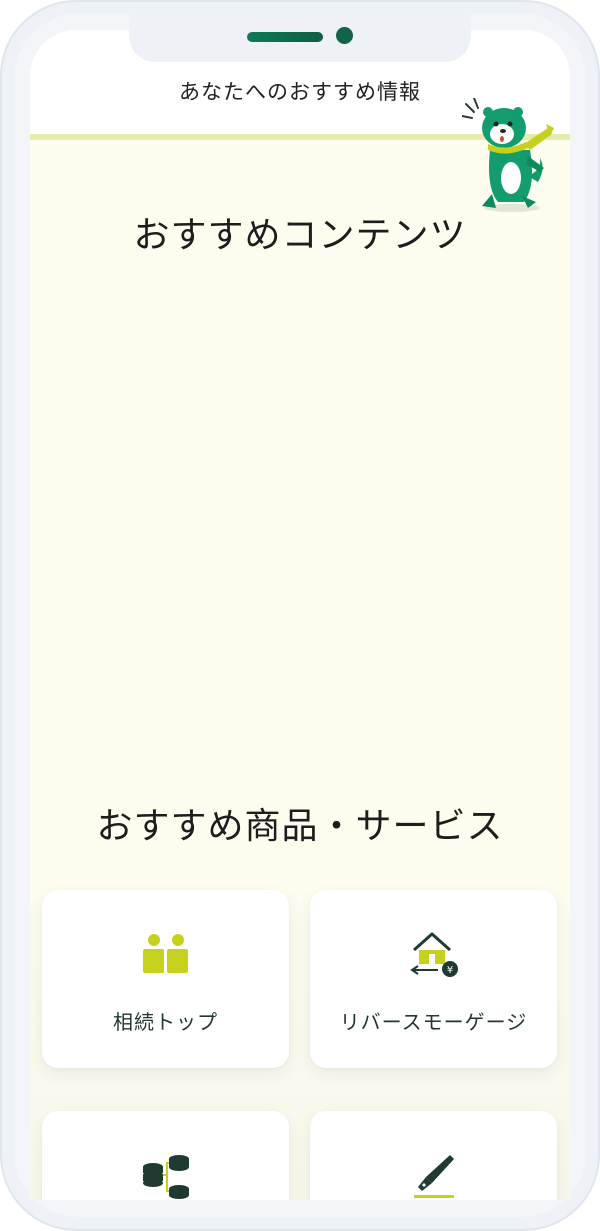 The image size is (600, 1231). What do you see at coordinates (508, 155) in the screenshot?
I see `green-mascot-icon` at bounding box center [508, 155].